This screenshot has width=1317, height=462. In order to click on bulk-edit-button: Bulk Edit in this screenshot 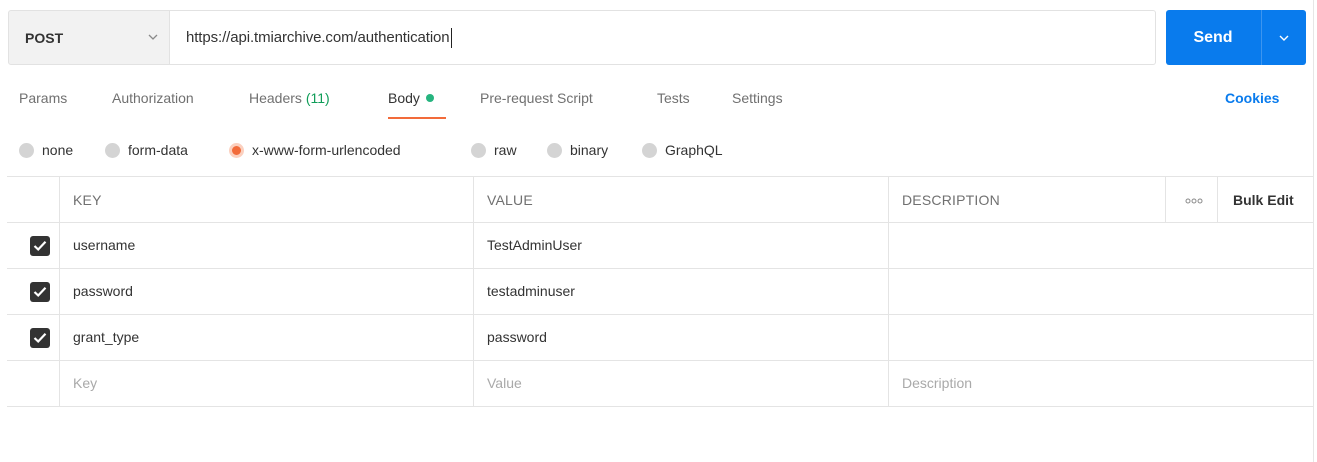, I will do `click(1263, 200)`.